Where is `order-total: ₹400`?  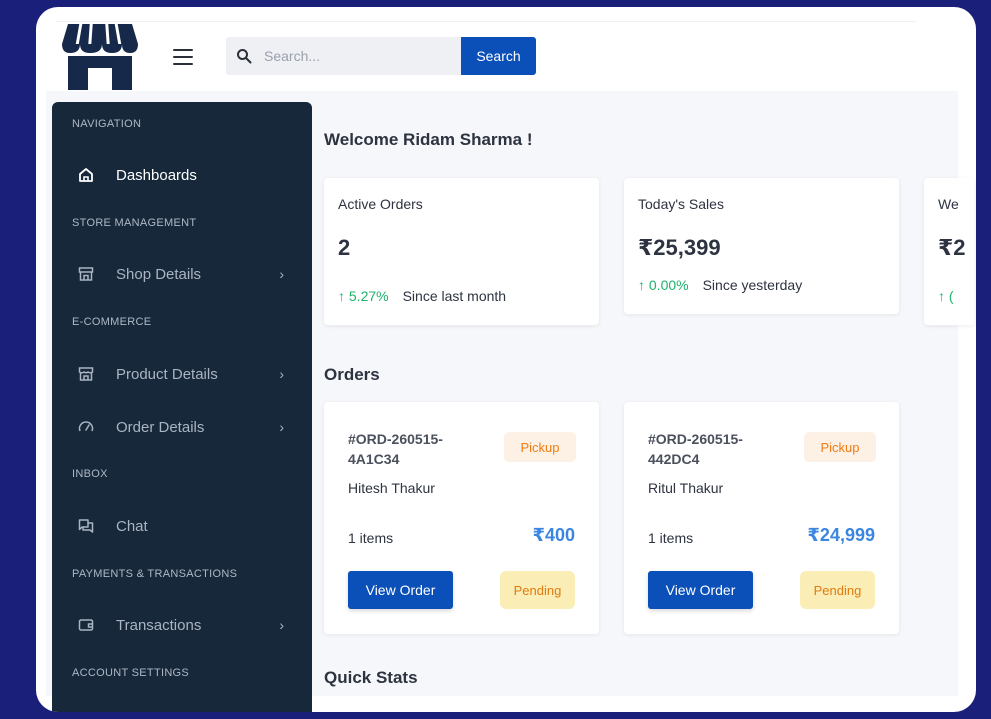
order-total: ₹400 is located at coordinates (553, 535).